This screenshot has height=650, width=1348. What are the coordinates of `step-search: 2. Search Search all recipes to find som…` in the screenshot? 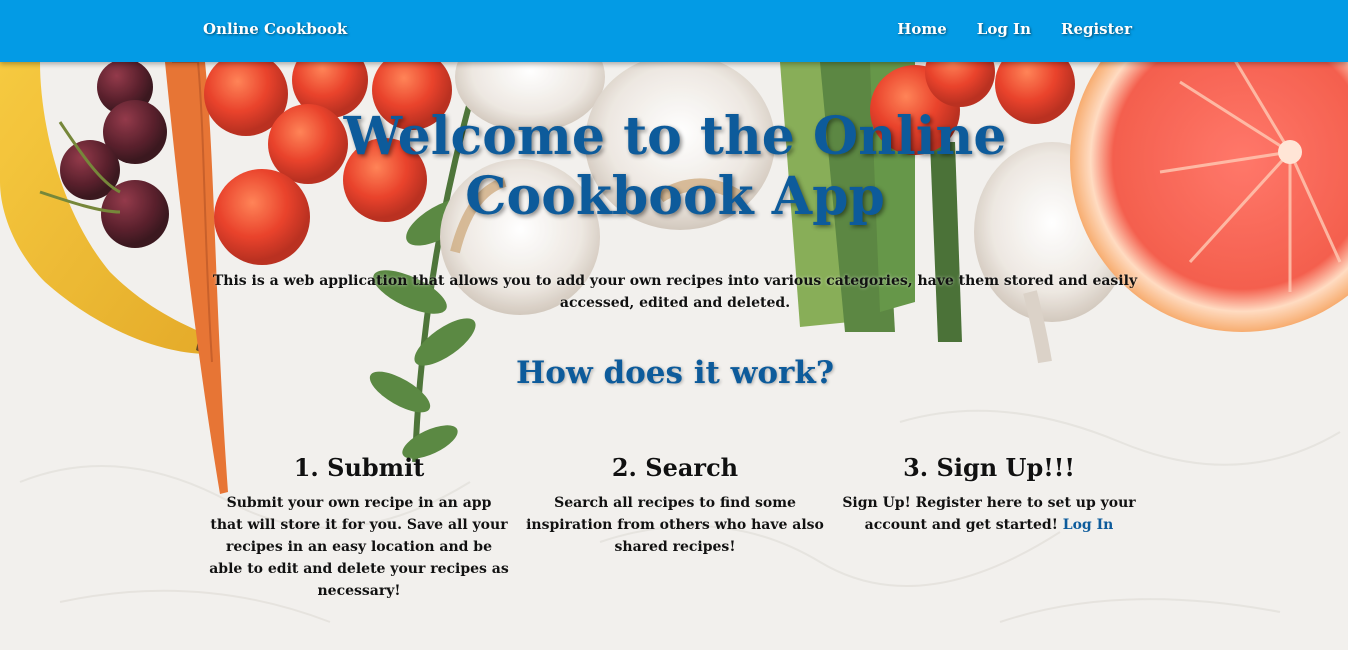 It's located at (675, 505).